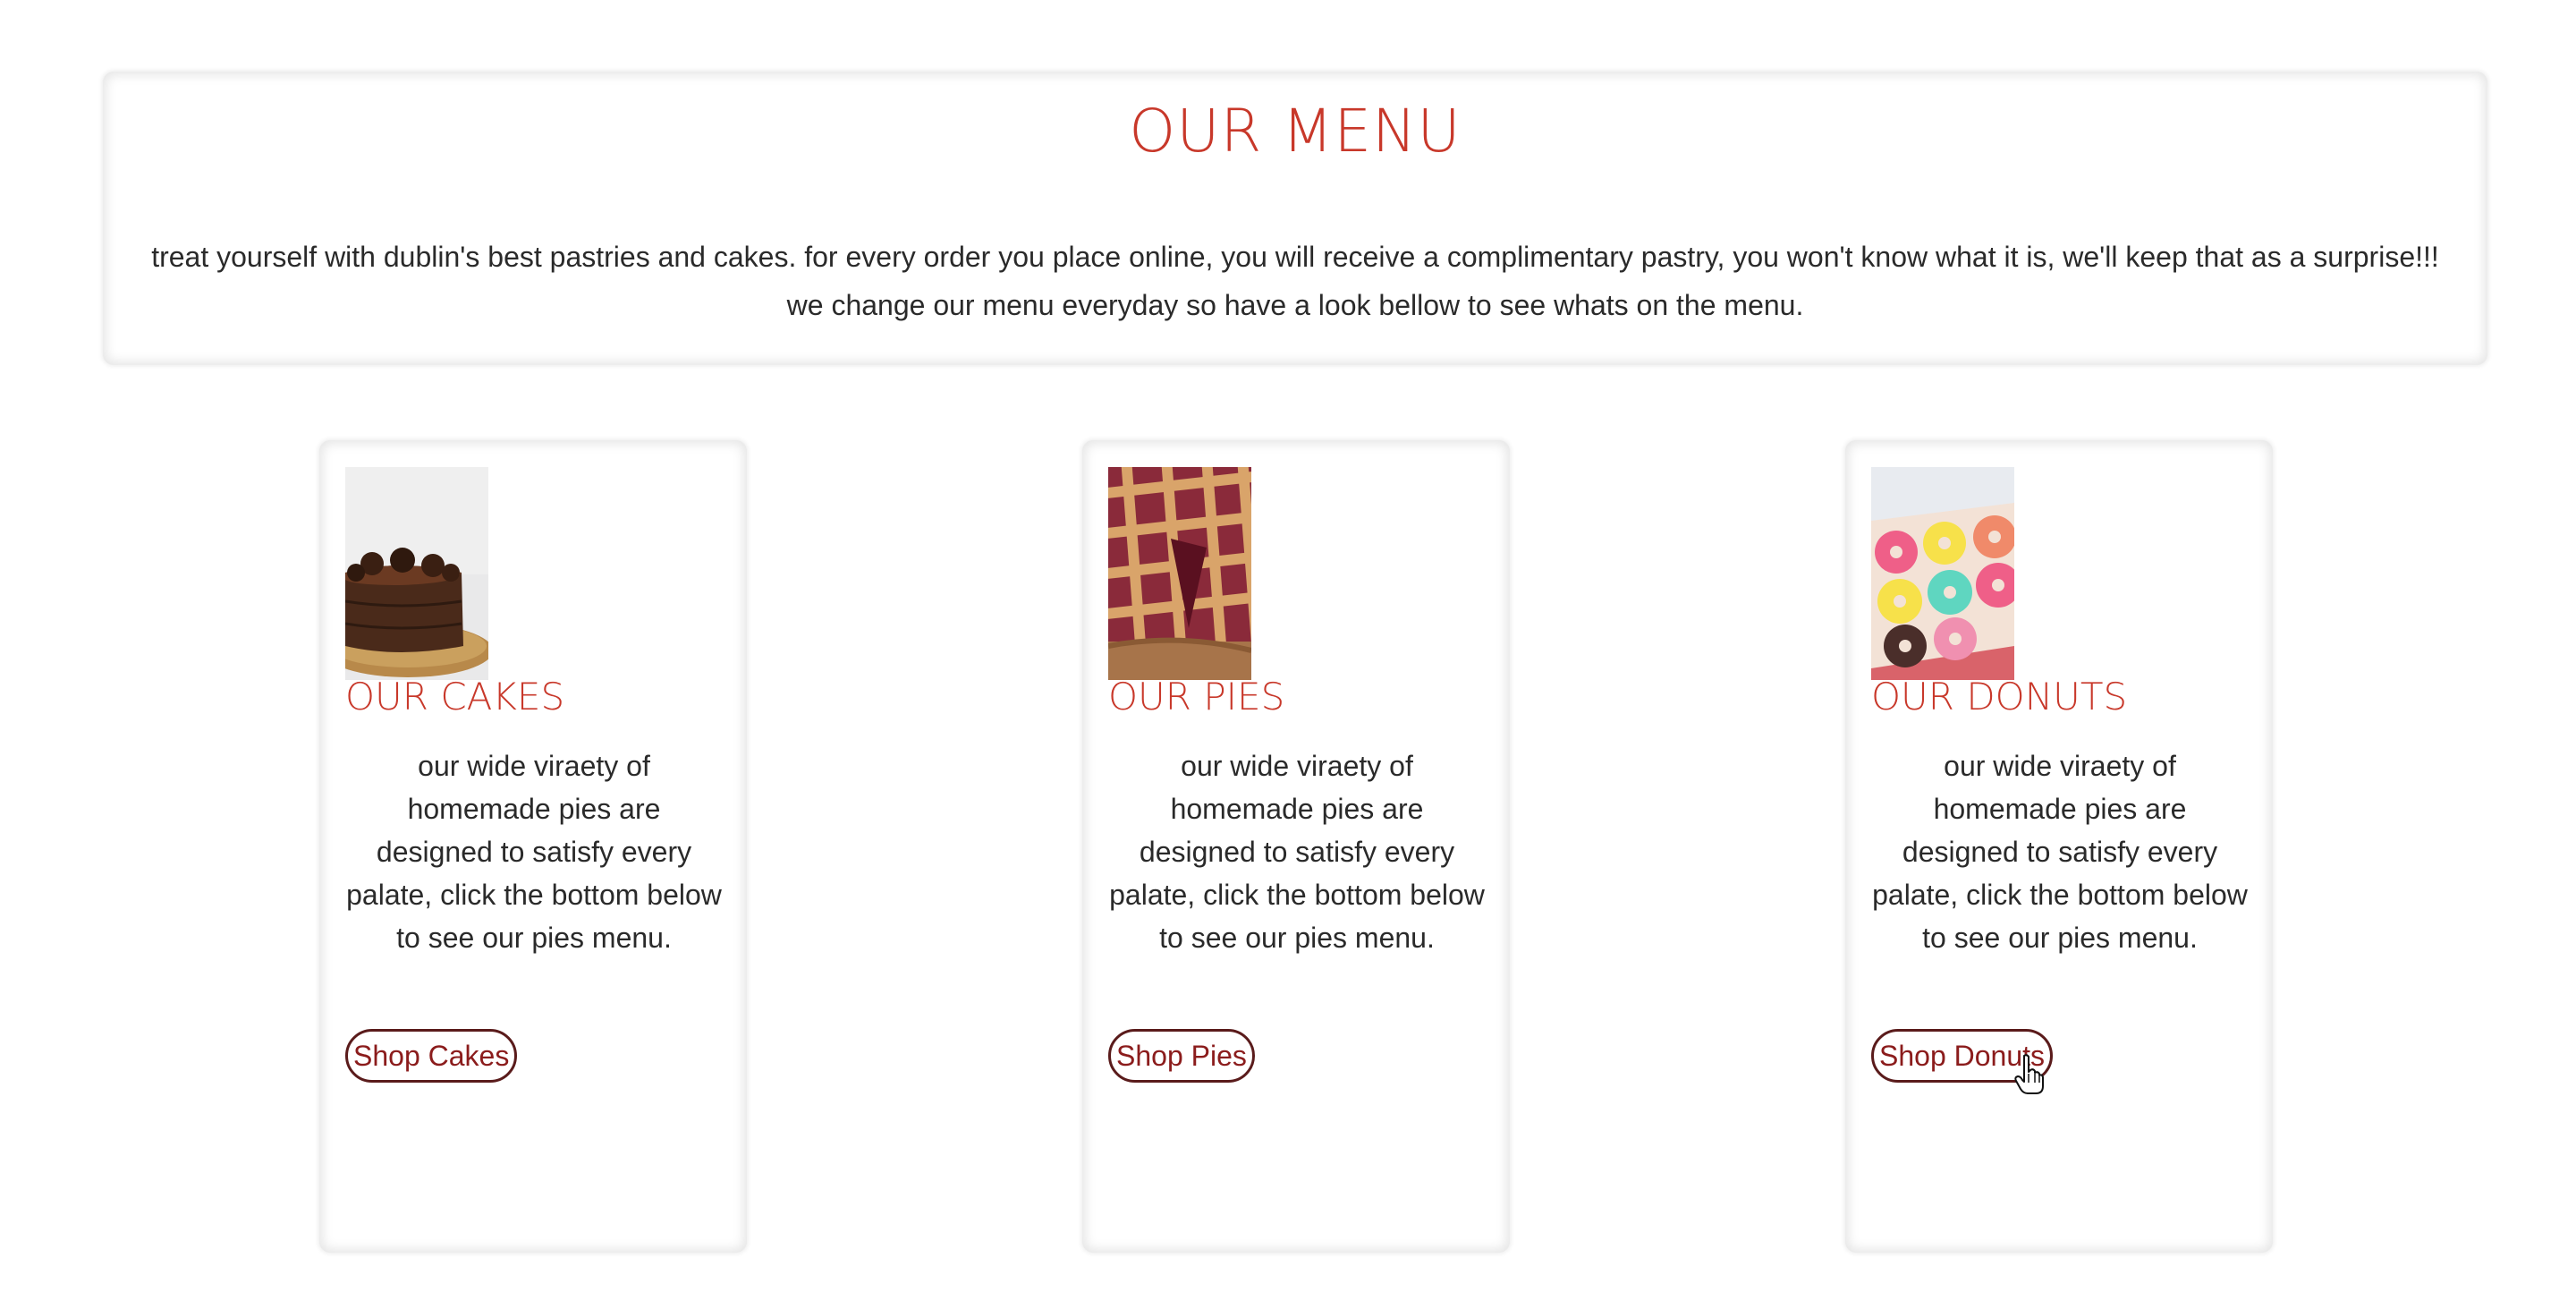 This screenshot has height=1309, width=2576. Describe the element at coordinates (1181, 1056) in the screenshot. I see `shop-pies-button: Shop Pies` at that location.